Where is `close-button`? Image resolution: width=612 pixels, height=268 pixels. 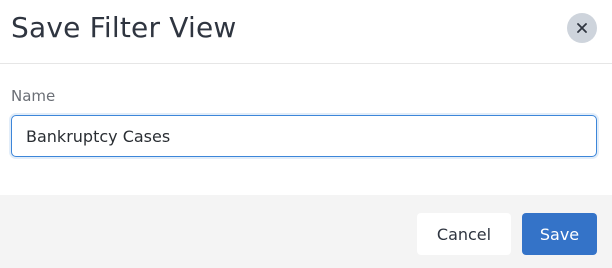
close-button is located at coordinates (582, 28).